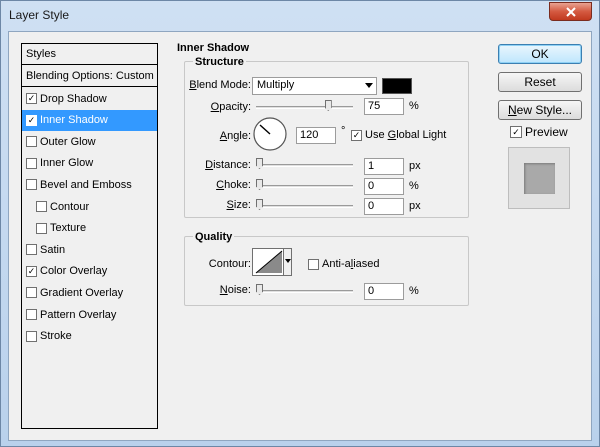 This screenshot has width=600, height=447. I want to click on style-item-drop-shadow: ✓ Drop Shadow, so click(89, 98).